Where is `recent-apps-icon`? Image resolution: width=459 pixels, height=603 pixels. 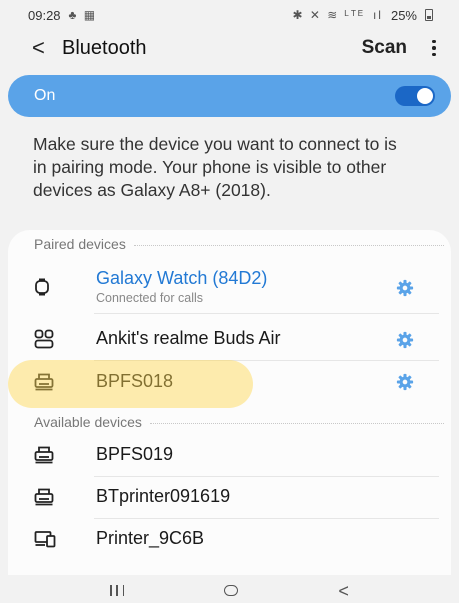
recent-apps-icon is located at coordinates (117, 590).